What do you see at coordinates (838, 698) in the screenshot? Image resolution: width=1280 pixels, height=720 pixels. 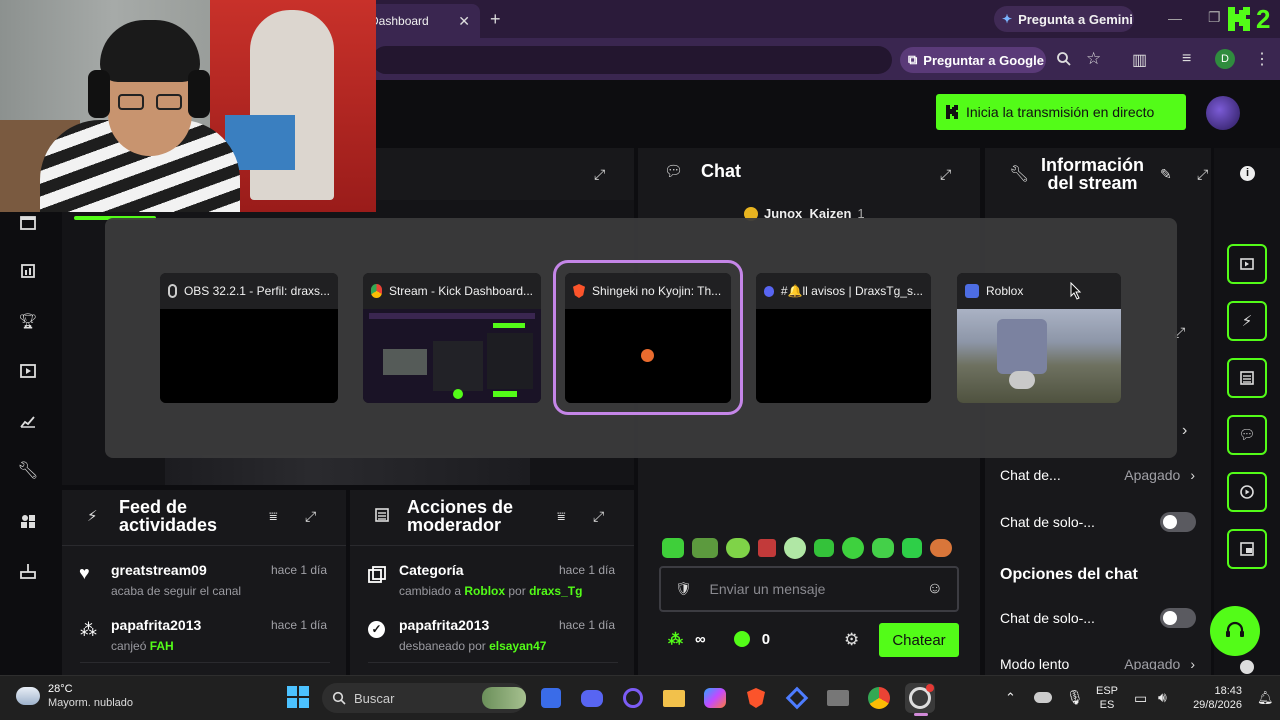 I see `console-taskbar-icon` at bounding box center [838, 698].